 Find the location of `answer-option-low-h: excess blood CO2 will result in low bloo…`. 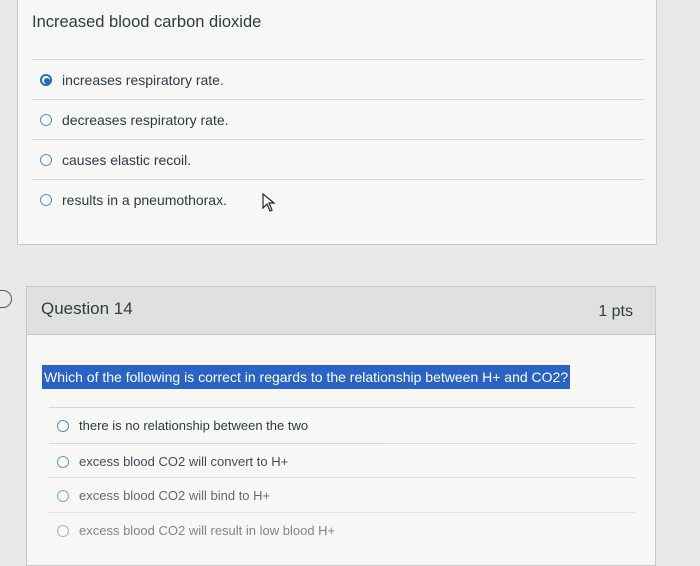

answer-option-low-h: excess blood CO2 will result in low bloo… is located at coordinates (342, 530).